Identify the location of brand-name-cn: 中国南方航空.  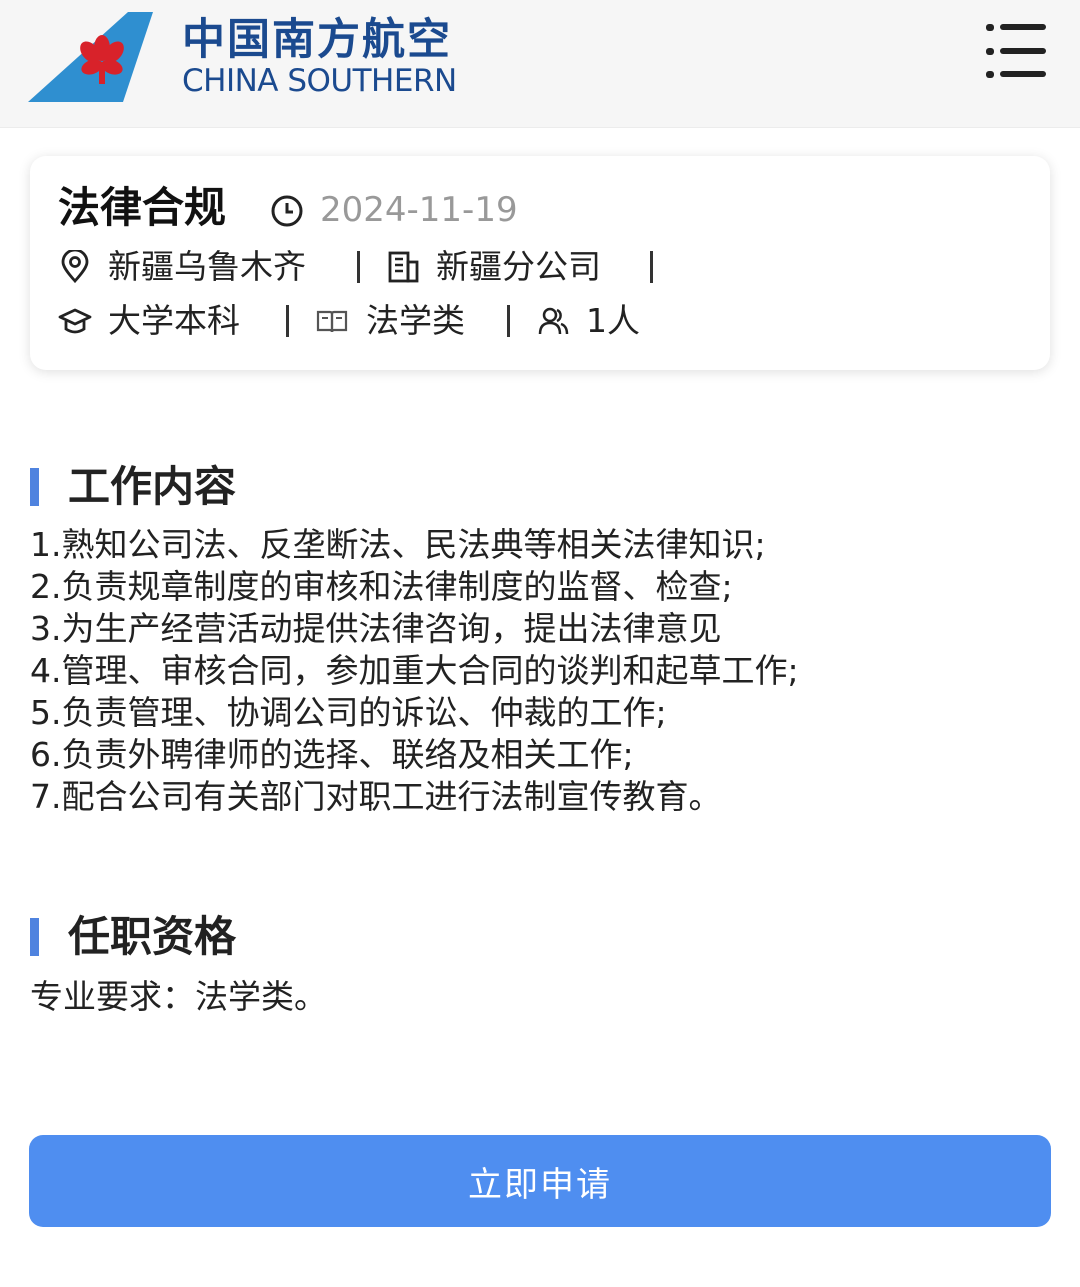
(317, 40).